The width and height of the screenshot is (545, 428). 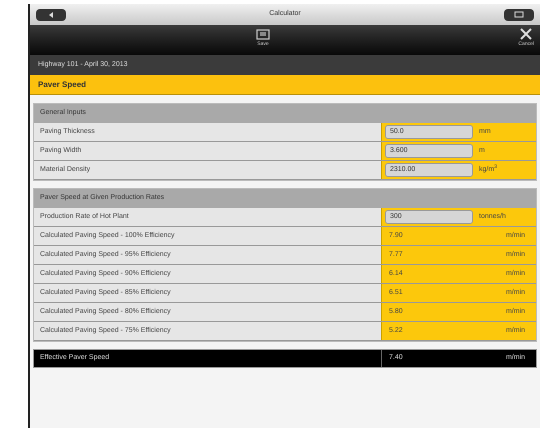 What do you see at coordinates (285, 85) in the screenshot?
I see `page-title-bar: Paver Speed` at bounding box center [285, 85].